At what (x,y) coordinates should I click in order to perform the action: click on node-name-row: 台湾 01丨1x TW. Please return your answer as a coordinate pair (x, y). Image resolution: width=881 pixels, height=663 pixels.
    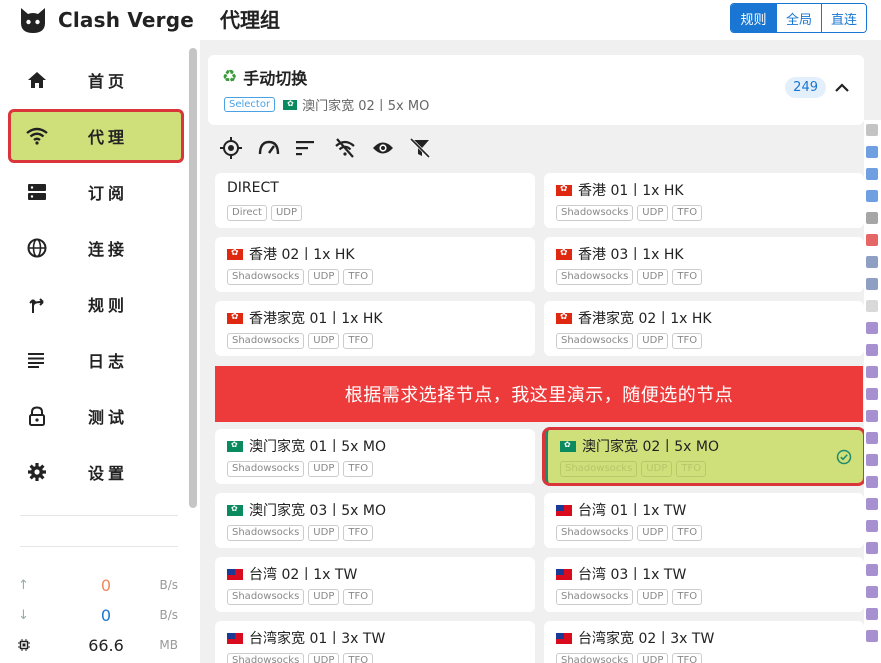
    Looking at the image, I should click on (621, 510).